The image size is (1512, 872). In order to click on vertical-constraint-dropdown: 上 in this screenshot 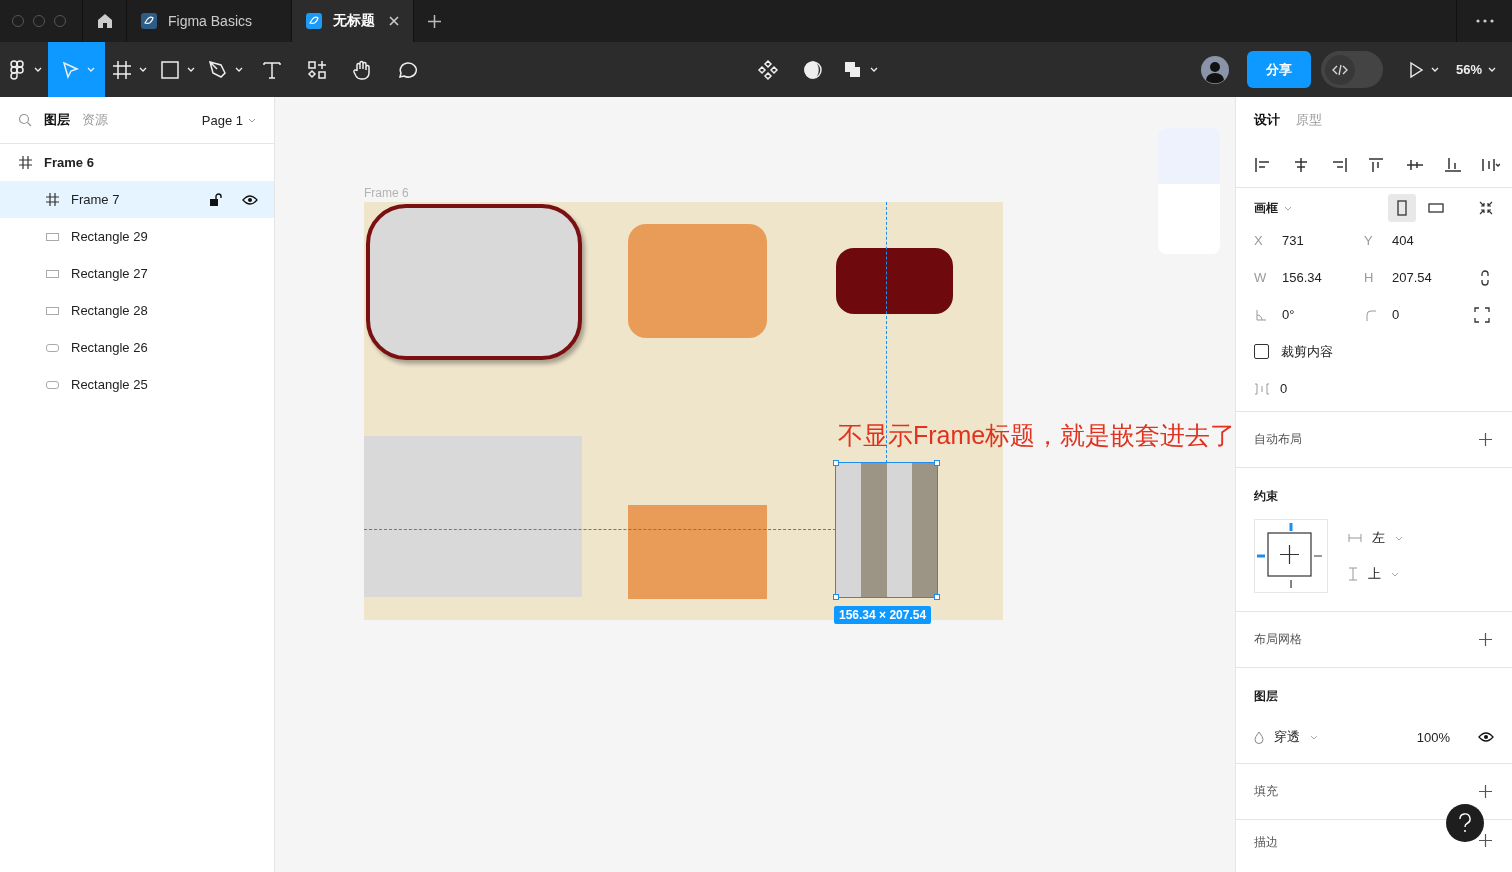, I will do `click(1375, 574)`.